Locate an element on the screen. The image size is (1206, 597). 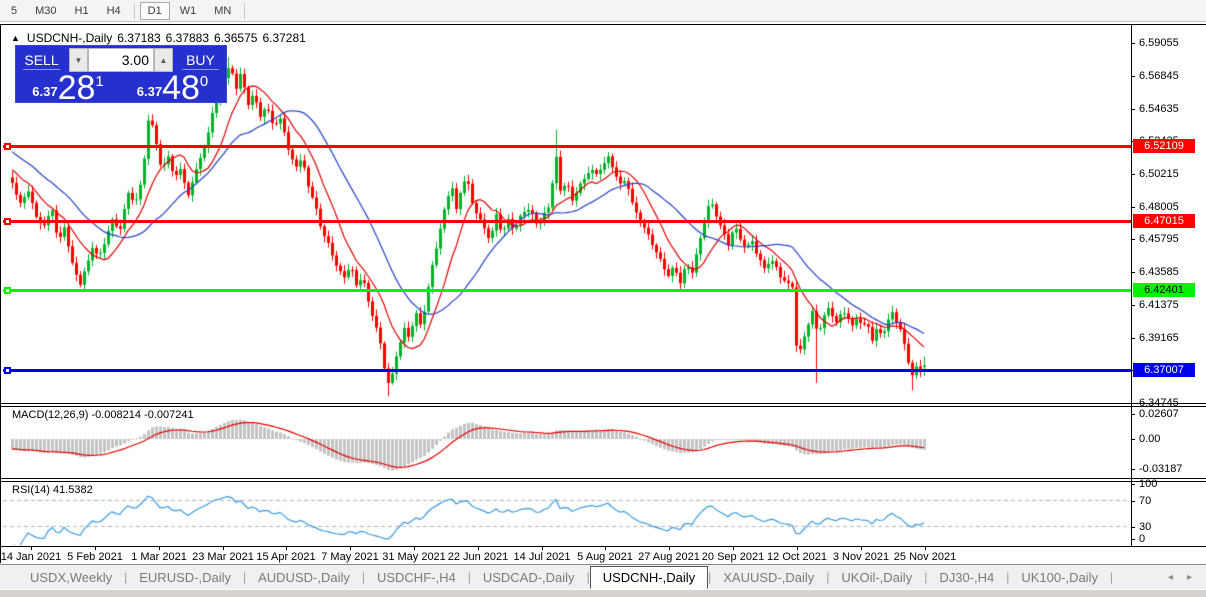
price-tick-label: 6.54635 is located at coordinates (1159, 108).